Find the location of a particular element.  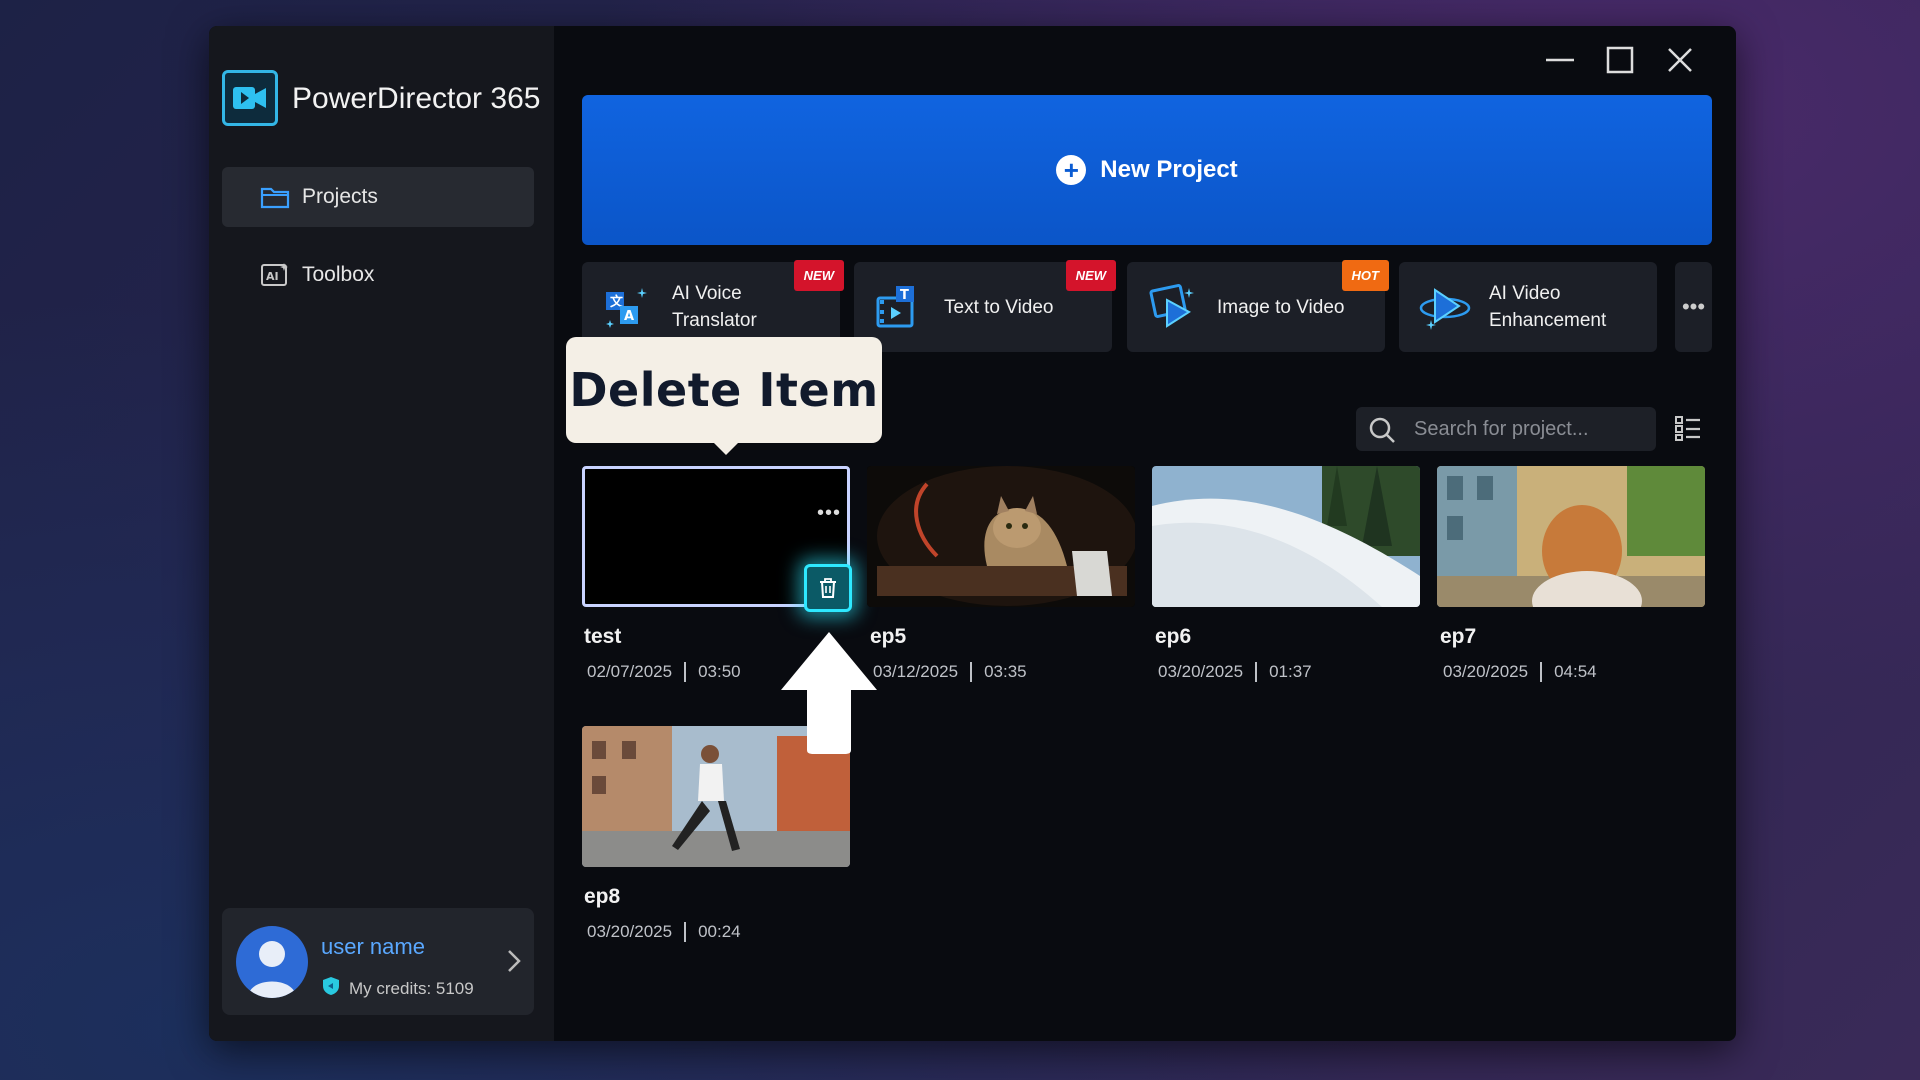

search-icon is located at coordinates (1382, 433).